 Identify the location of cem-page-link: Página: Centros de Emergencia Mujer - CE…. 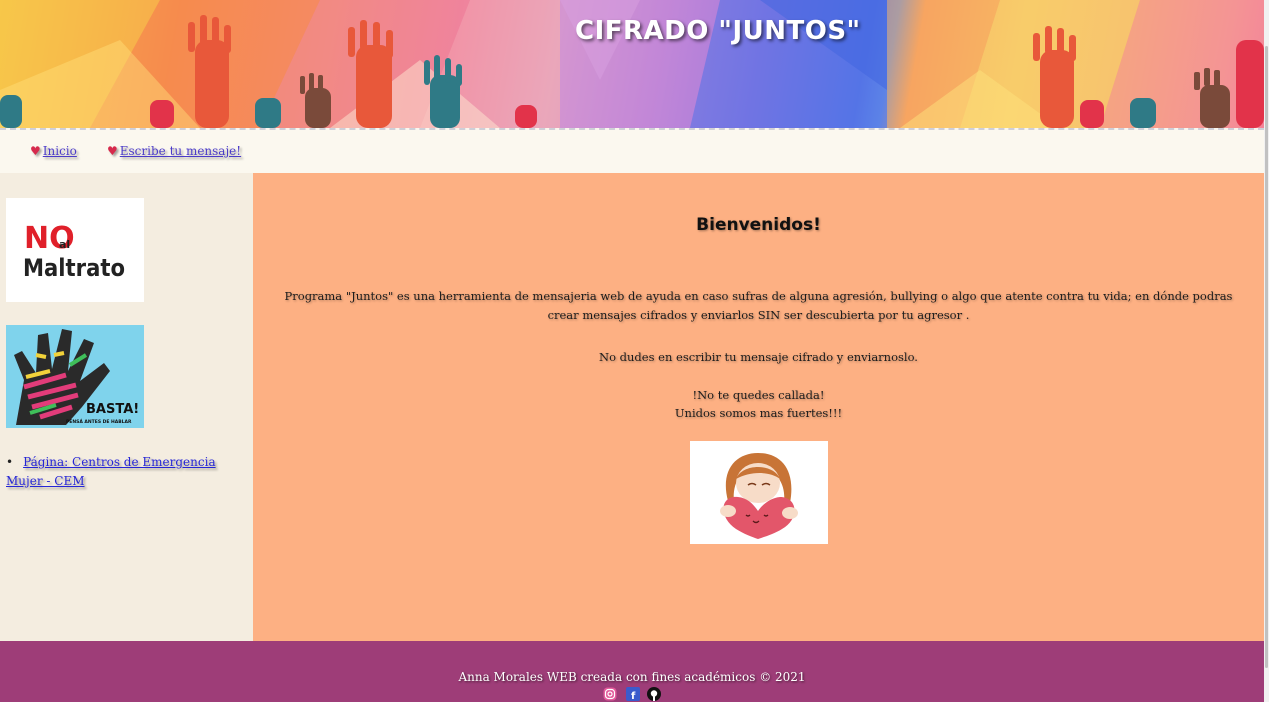
(111, 471).